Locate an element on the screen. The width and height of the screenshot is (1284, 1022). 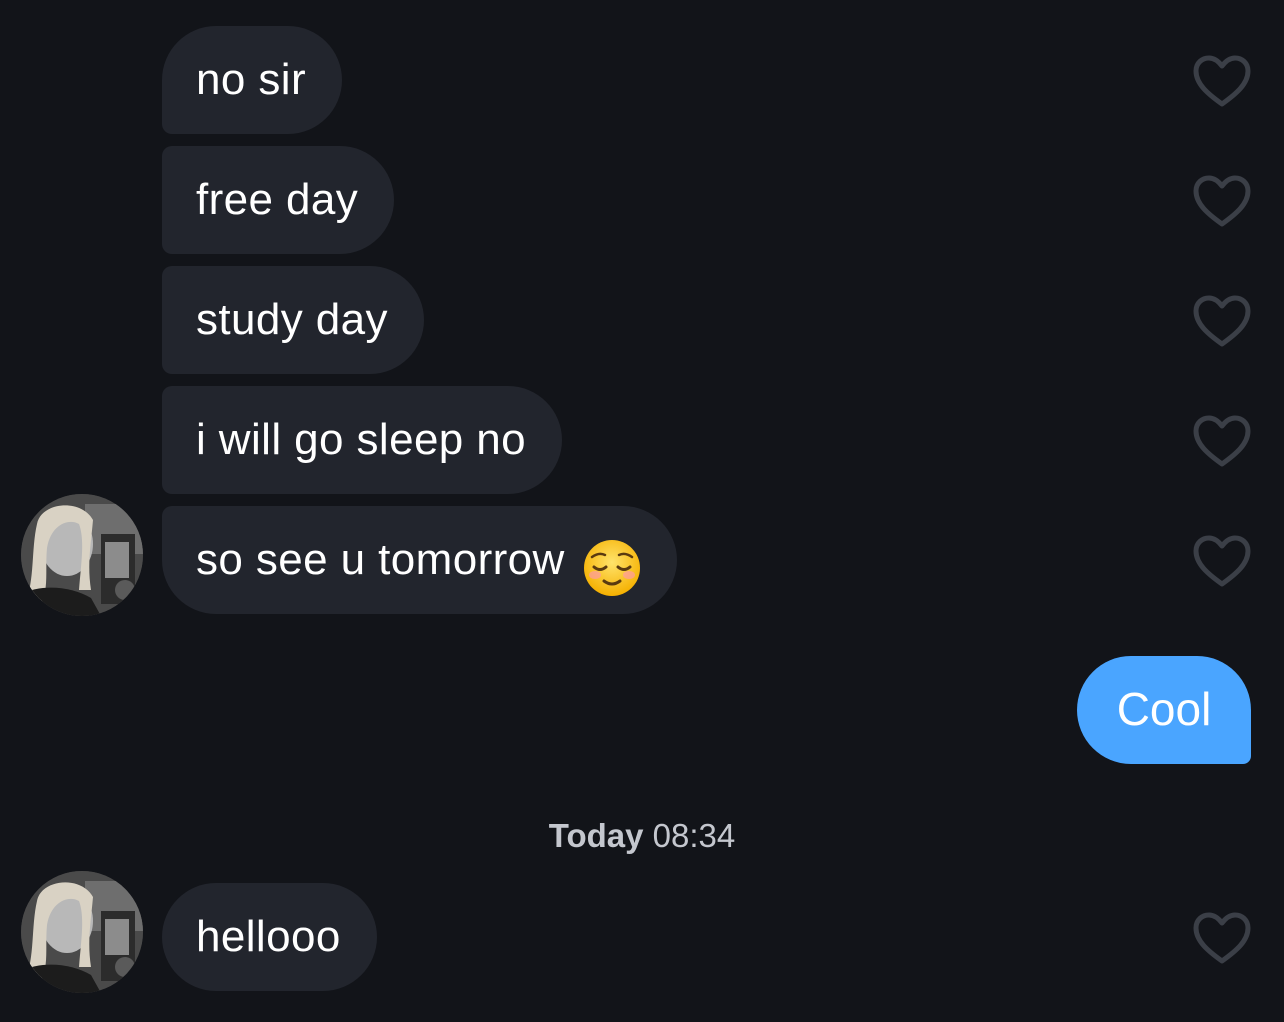
message-bubble: i will go sleep no is located at coordinates (362, 440).